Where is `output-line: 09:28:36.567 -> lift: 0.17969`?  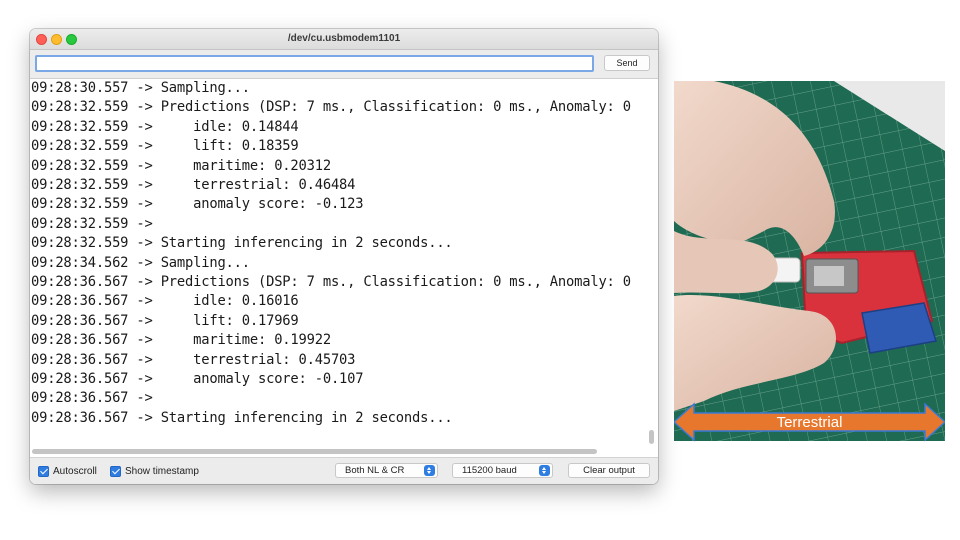
output-line: 09:28:36.567 -> lift: 0.17969 is located at coordinates (165, 320).